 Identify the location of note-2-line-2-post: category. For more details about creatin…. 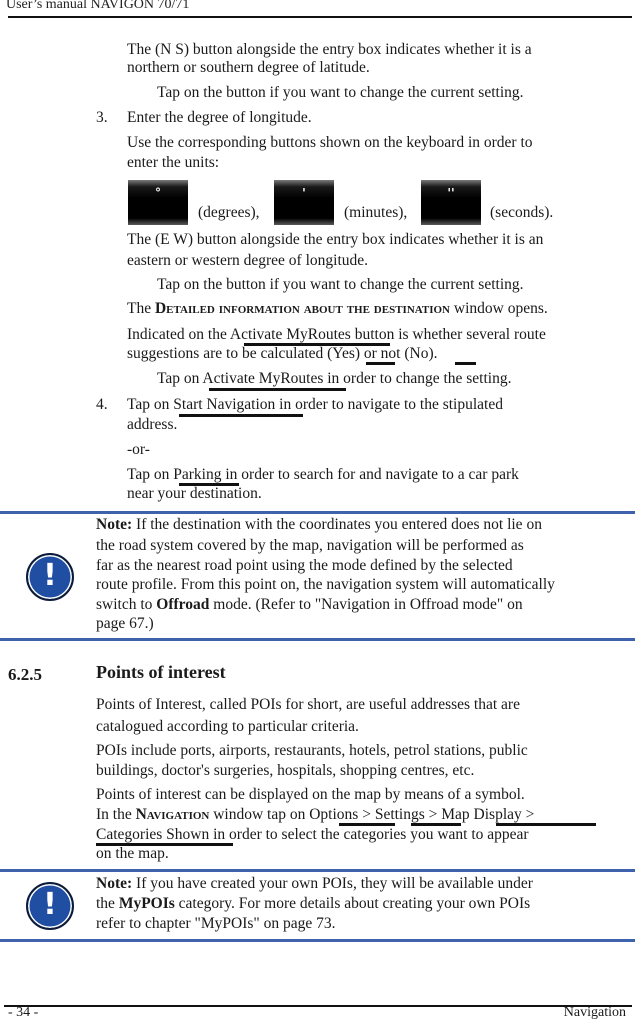
(352, 903).